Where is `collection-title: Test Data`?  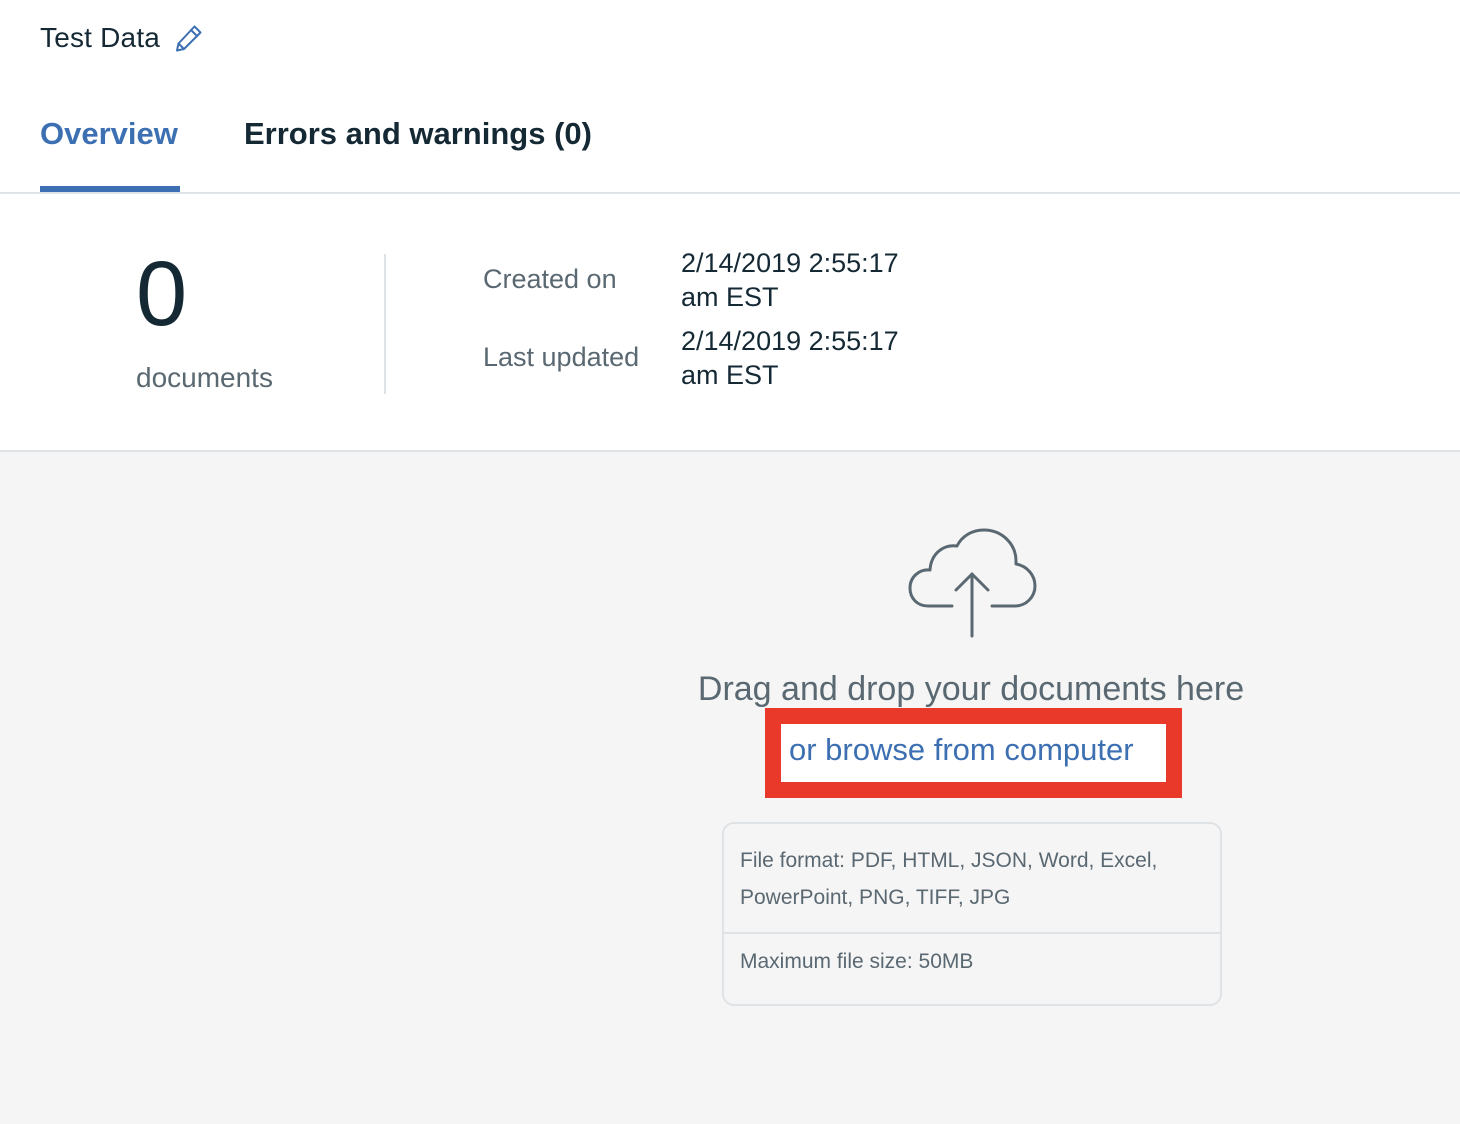 collection-title: Test Data is located at coordinates (100, 37).